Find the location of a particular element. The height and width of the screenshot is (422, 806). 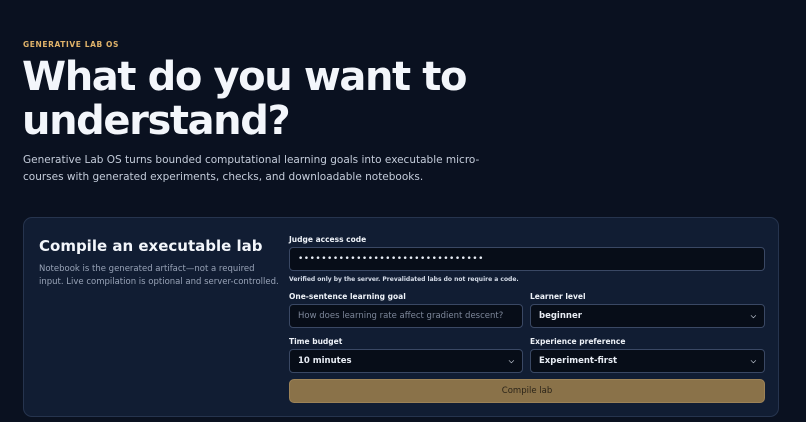

access-code-input: •••••••••••••••••••••••••••••••• is located at coordinates (527, 259).